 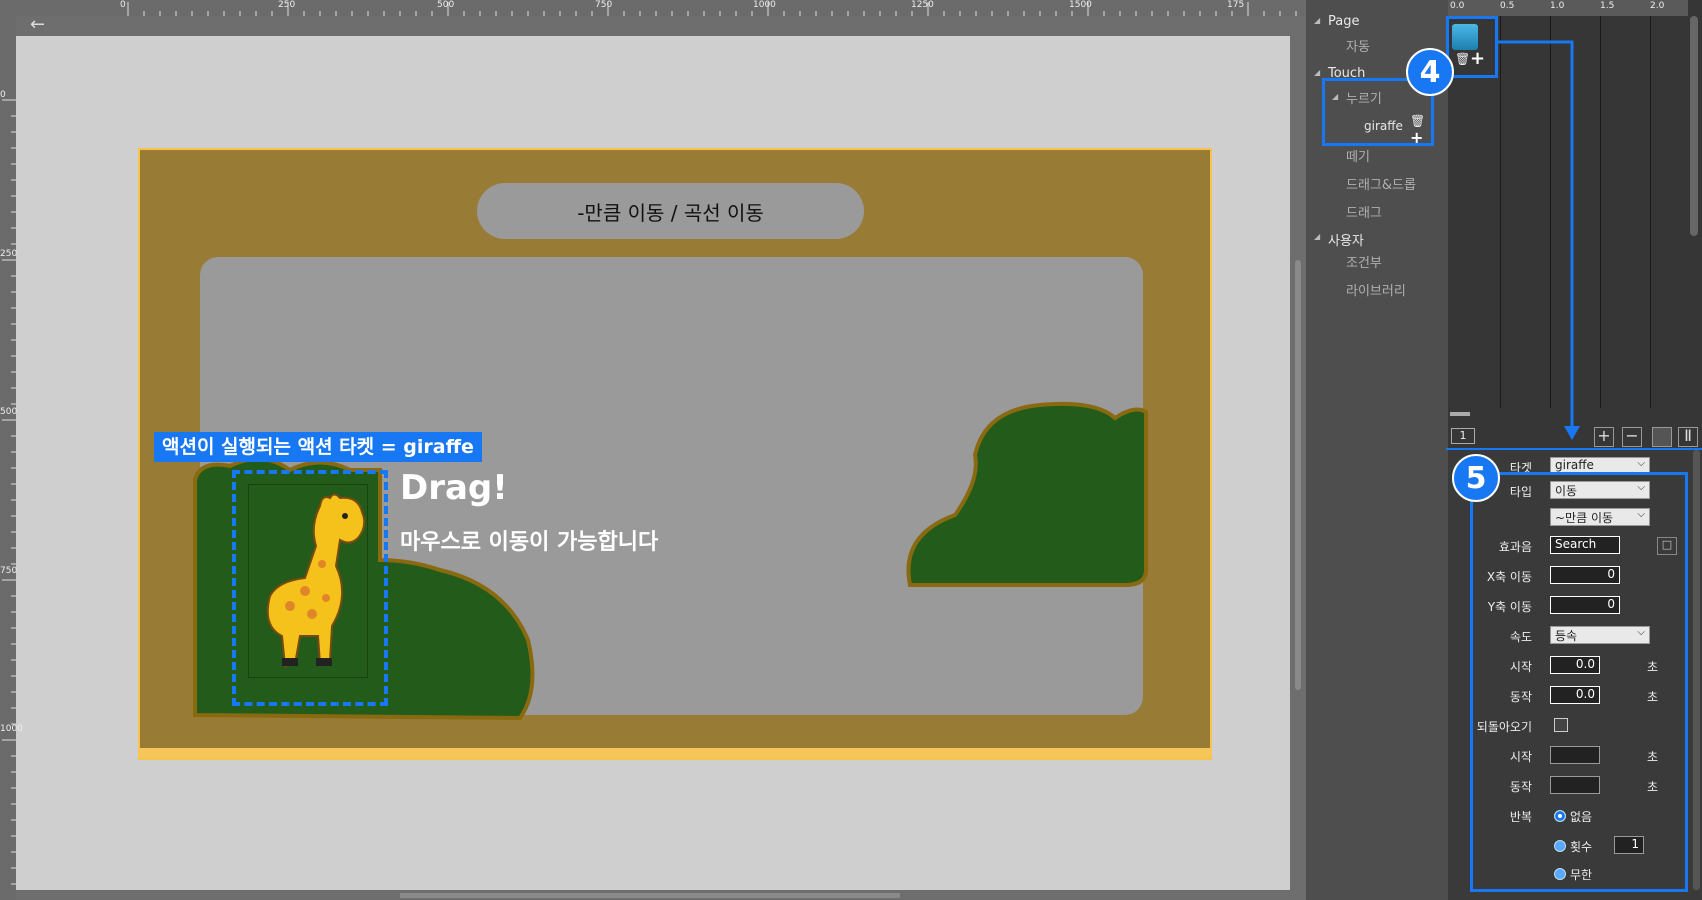 I want to click on page-number: 1, so click(x=1463, y=436).